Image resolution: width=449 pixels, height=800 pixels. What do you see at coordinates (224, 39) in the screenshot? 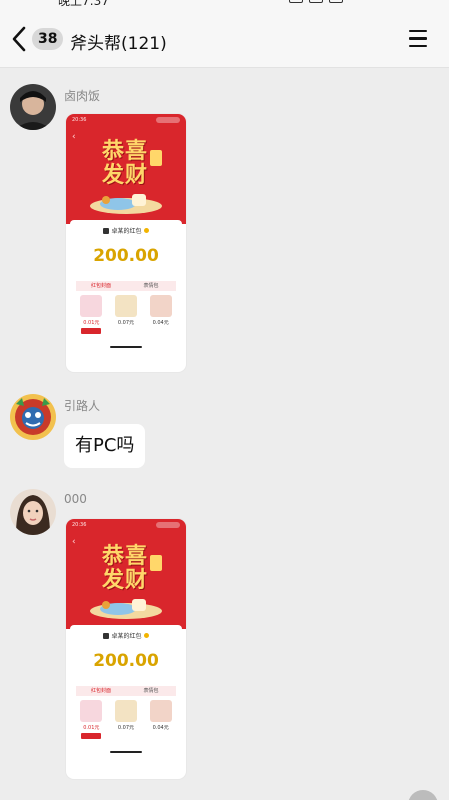
I see `chat-header: 38 斧头帮(121)` at bounding box center [224, 39].